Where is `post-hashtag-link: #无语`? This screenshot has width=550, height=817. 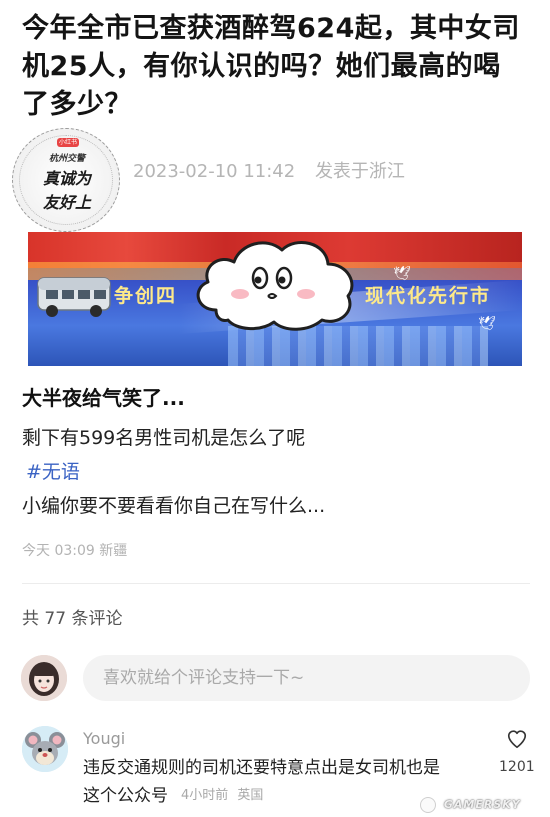 post-hashtag-link: #无语 is located at coordinates (53, 472).